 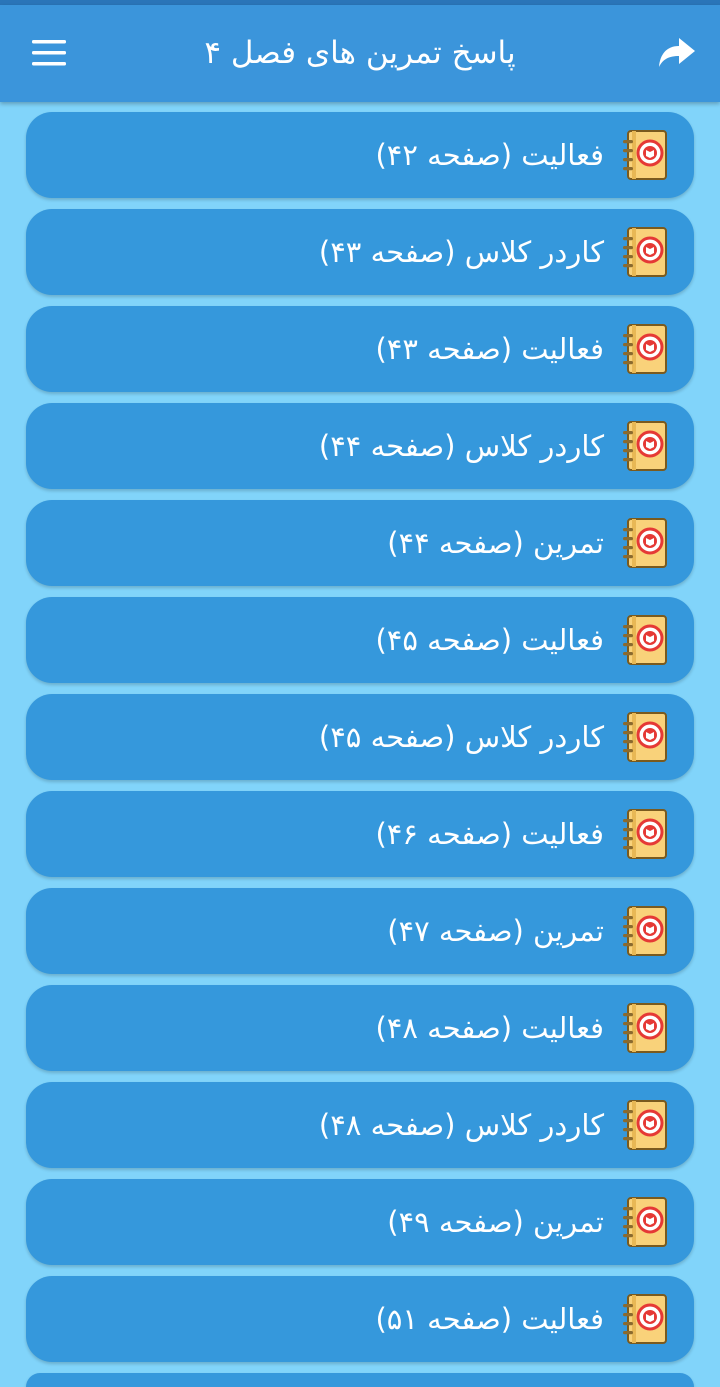 What do you see at coordinates (360, 834) in the screenshot?
I see `list-item-8: فعالیت (صفحه ۴۶)` at bounding box center [360, 834].